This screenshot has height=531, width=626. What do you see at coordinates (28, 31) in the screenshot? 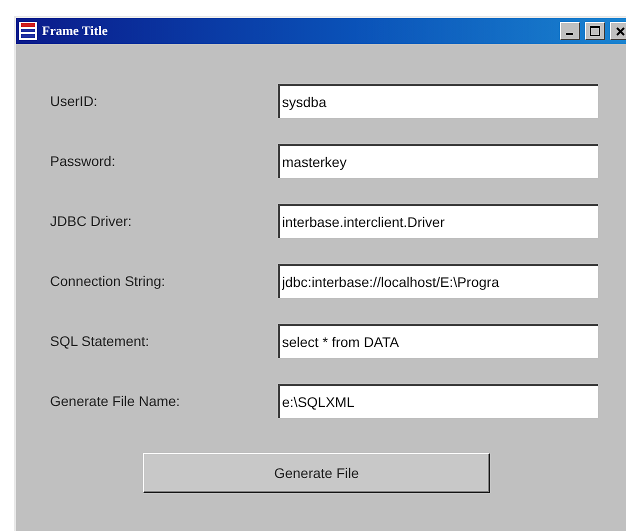
I see `app-icon` at bounding box center [28, 31].